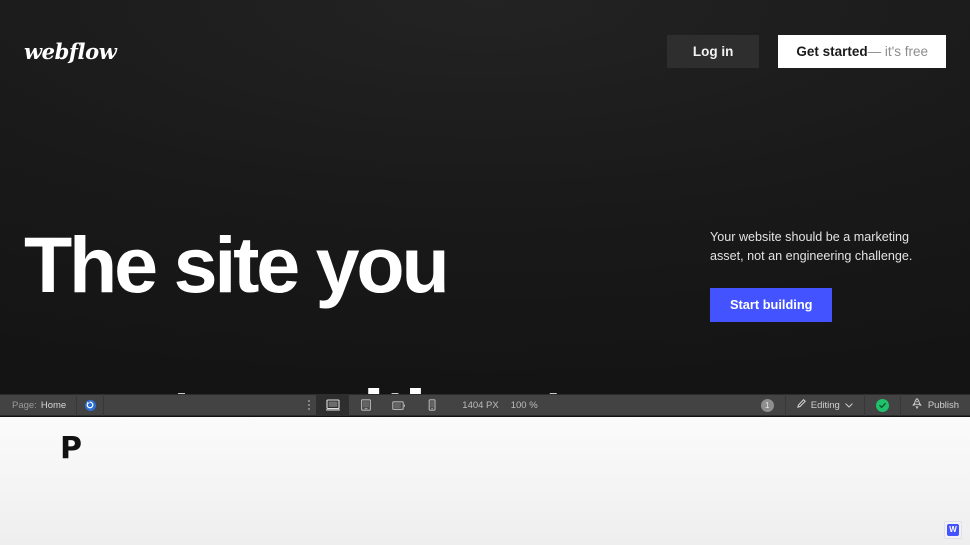  I want to click on mobile-icon, so click(432, 405).